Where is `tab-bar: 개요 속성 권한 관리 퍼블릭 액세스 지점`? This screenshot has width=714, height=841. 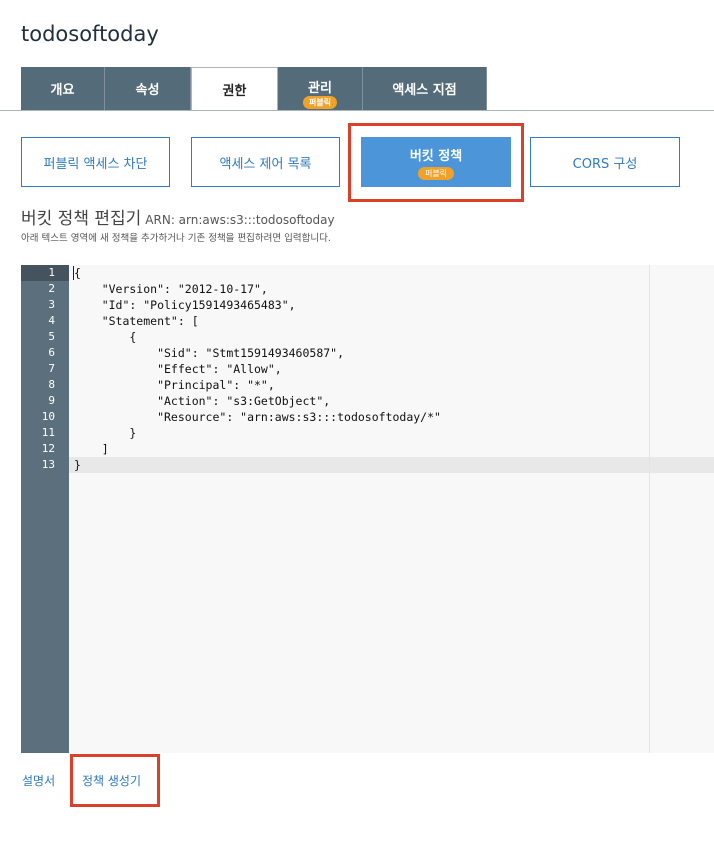
tab-bar: 개요 속성 권한 관리 퍼블릭 액세스 지점 is located at coordinates (254, 89).